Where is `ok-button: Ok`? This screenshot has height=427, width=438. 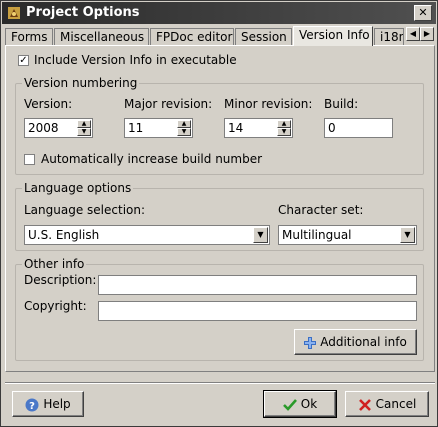 ok-button: Ok is located at coordinates (300, 404).